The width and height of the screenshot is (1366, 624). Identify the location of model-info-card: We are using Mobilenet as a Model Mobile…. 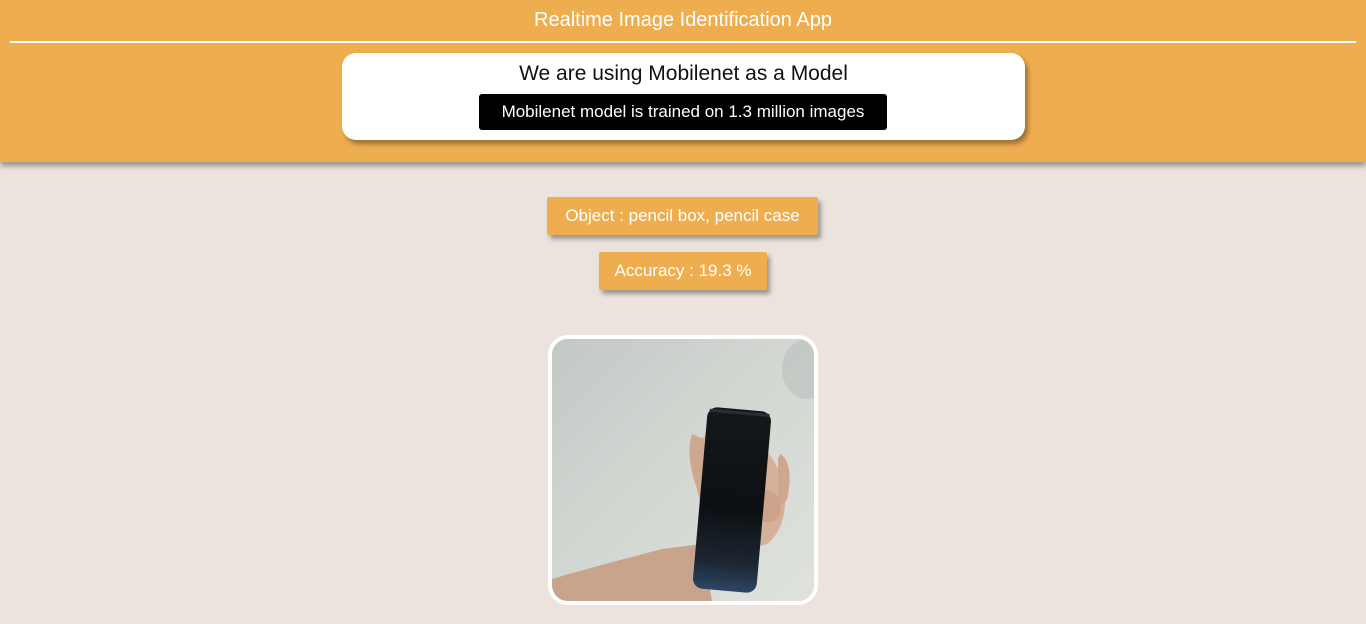
(683, 96).